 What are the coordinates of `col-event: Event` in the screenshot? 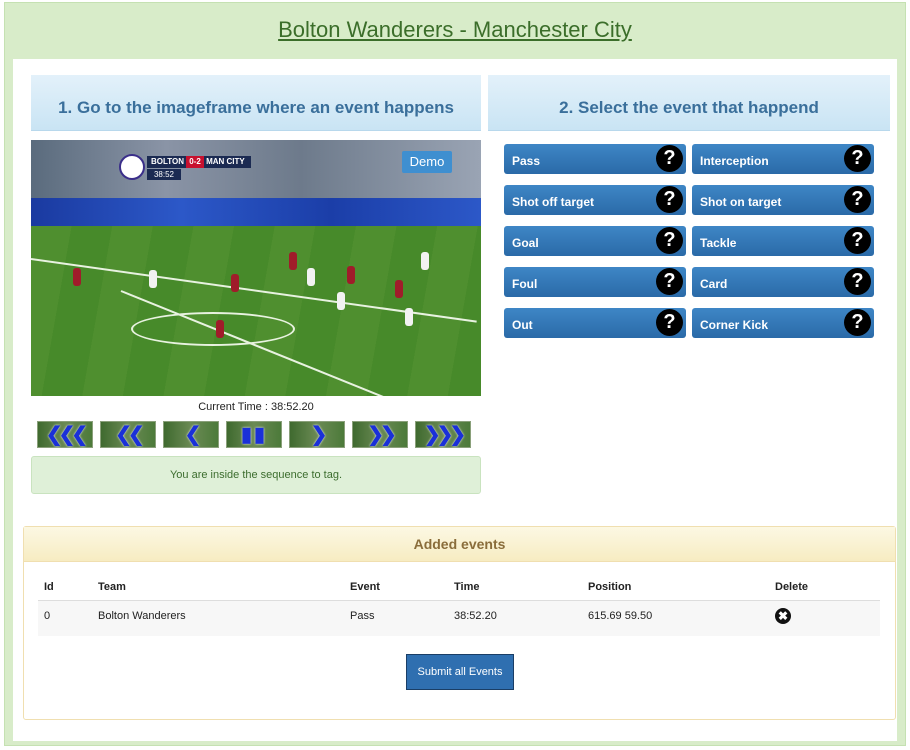 It's located at (396, 588).